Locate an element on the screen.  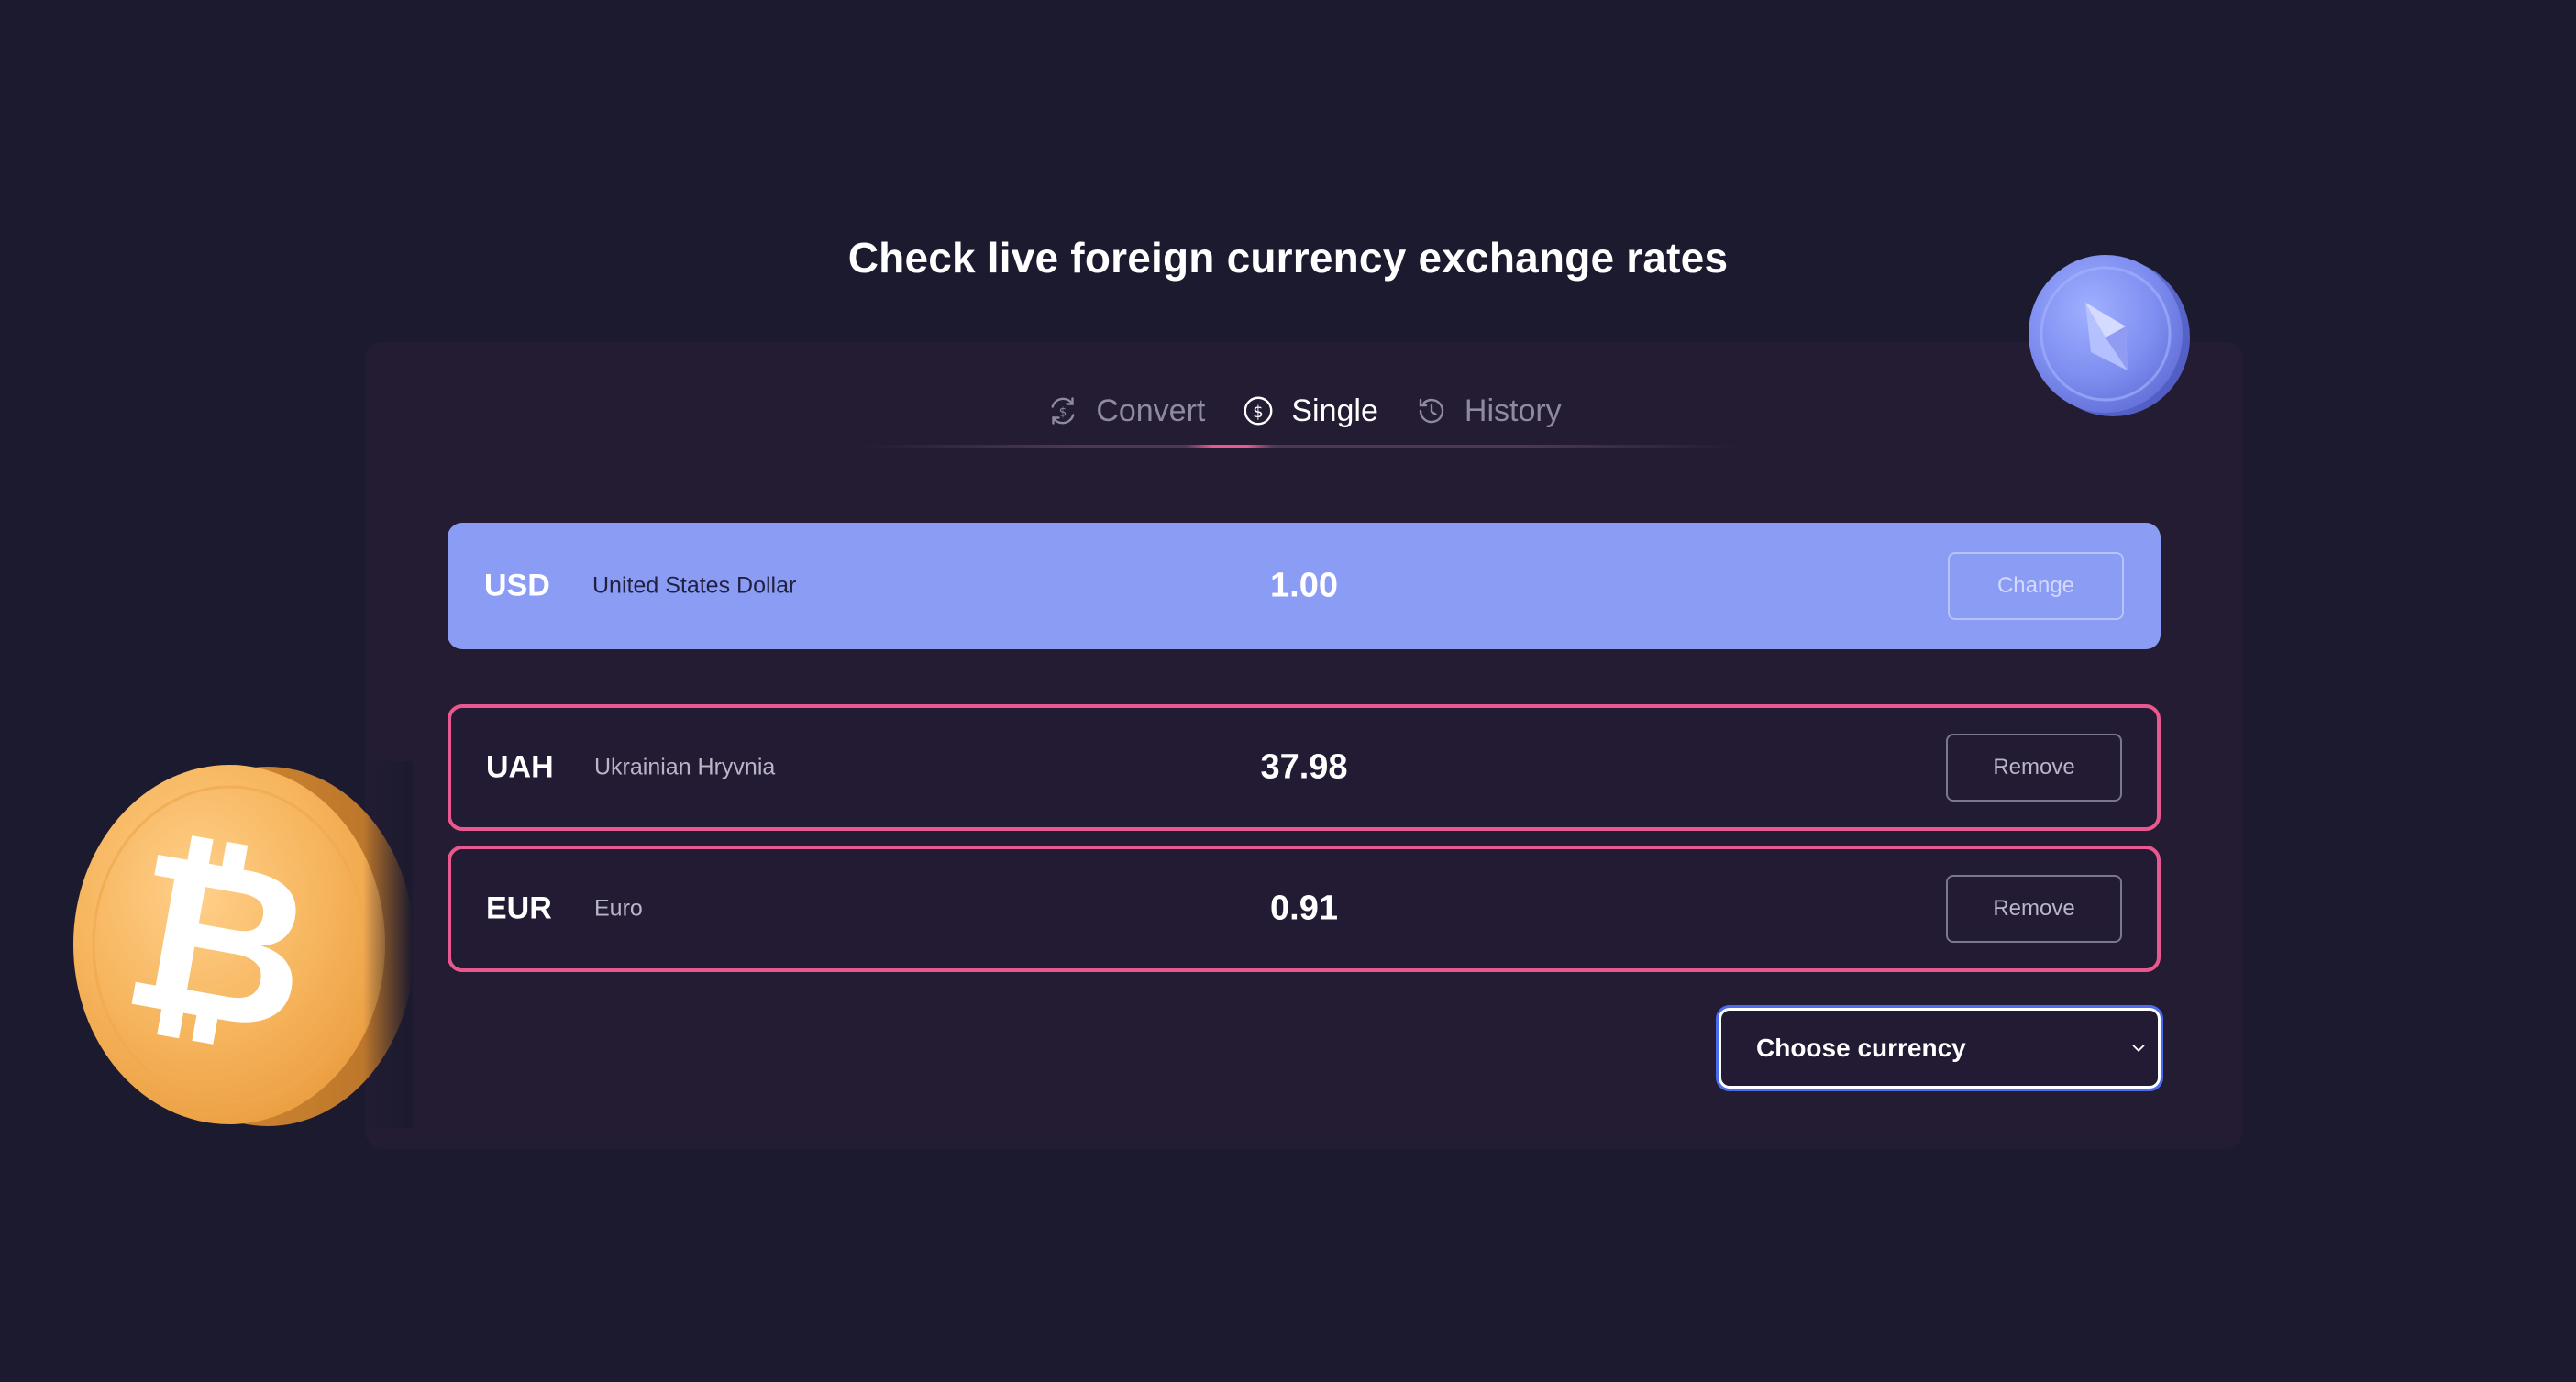
tab-bar: $ Convert $ Single History is located at coordinates (1304, 410).